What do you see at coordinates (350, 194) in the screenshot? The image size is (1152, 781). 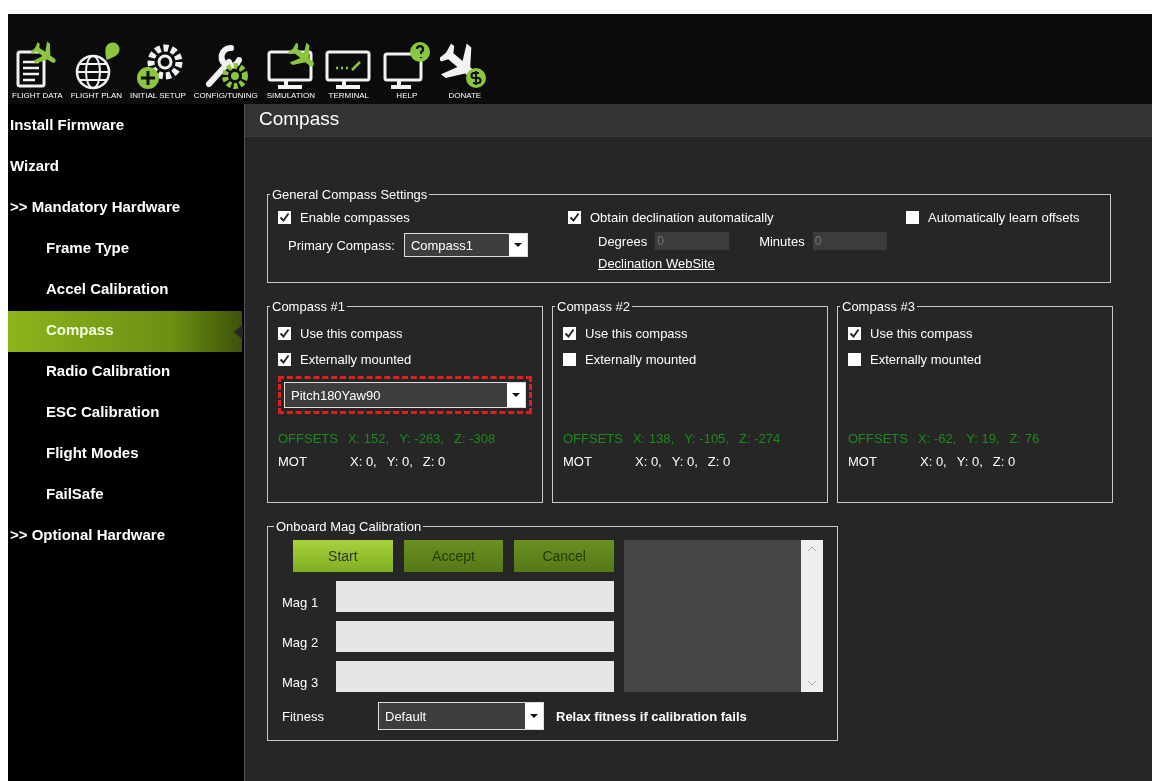 I see `group-title: General Compass Settings` at bounding box center [350, 194].